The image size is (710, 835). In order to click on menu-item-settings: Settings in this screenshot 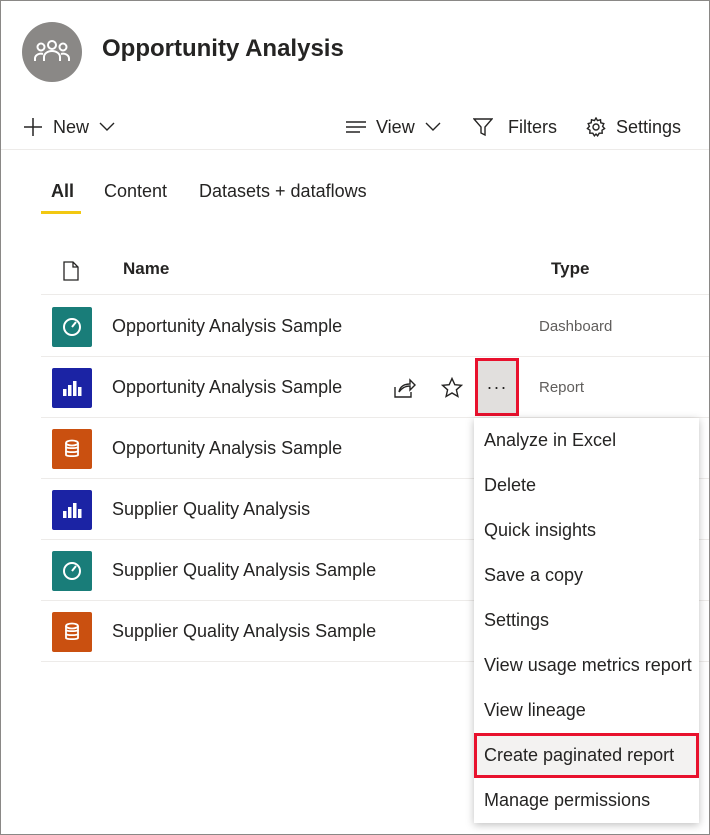, I will do `click(586, 620)`.